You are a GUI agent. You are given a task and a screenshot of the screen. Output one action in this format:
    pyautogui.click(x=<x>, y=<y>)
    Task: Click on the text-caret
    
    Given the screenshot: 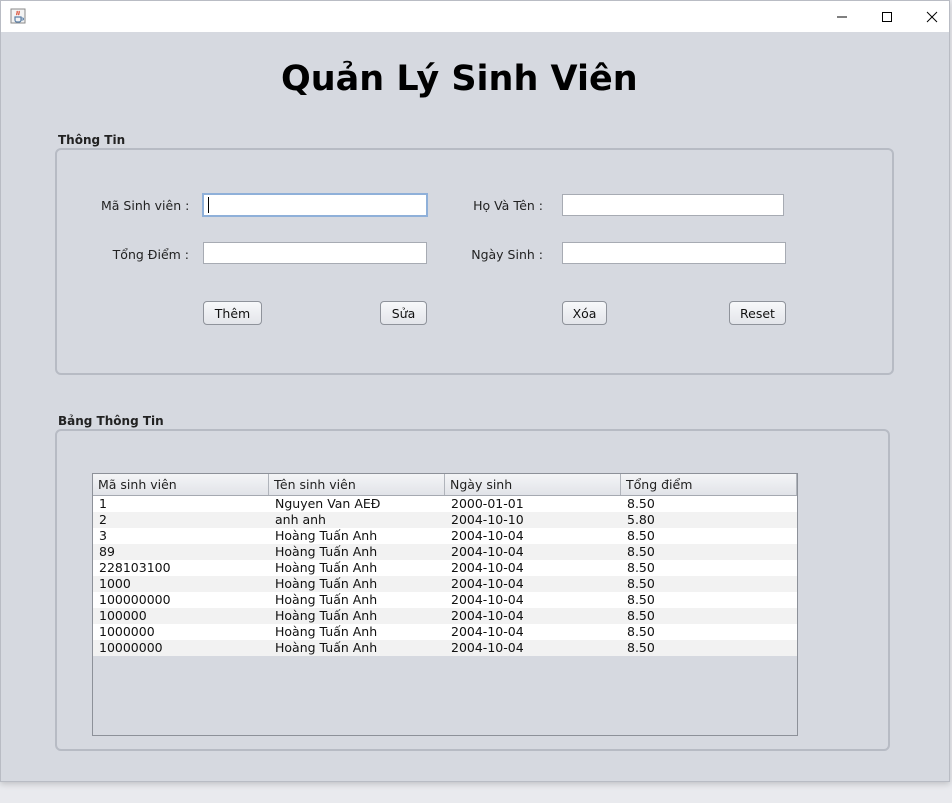 What is the action you would take?
    pyautogui.click(x=208, y=205)
    